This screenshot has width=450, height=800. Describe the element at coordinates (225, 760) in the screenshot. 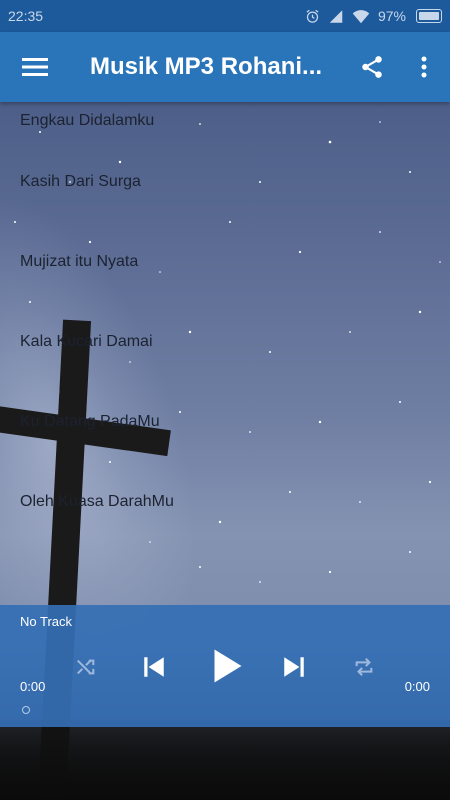

I see `ground-silhouette` at that location.